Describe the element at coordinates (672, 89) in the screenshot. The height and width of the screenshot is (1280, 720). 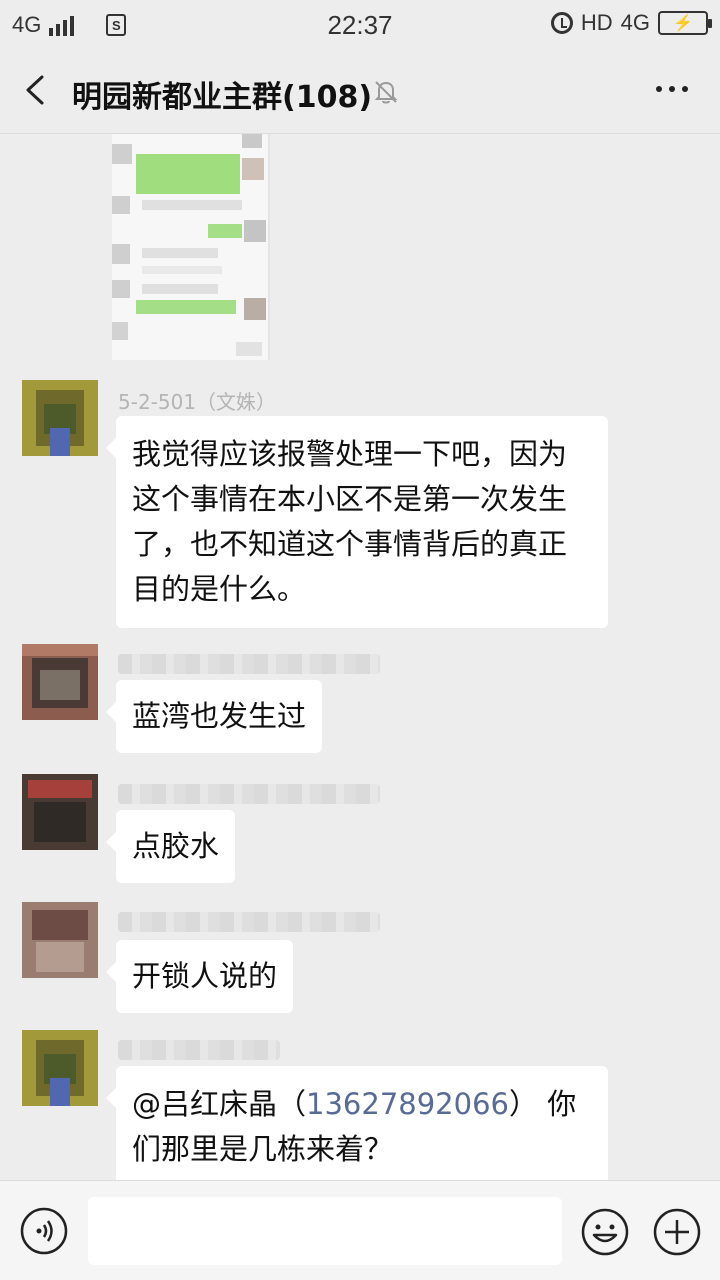
I see `more-dots-icon` at that location.